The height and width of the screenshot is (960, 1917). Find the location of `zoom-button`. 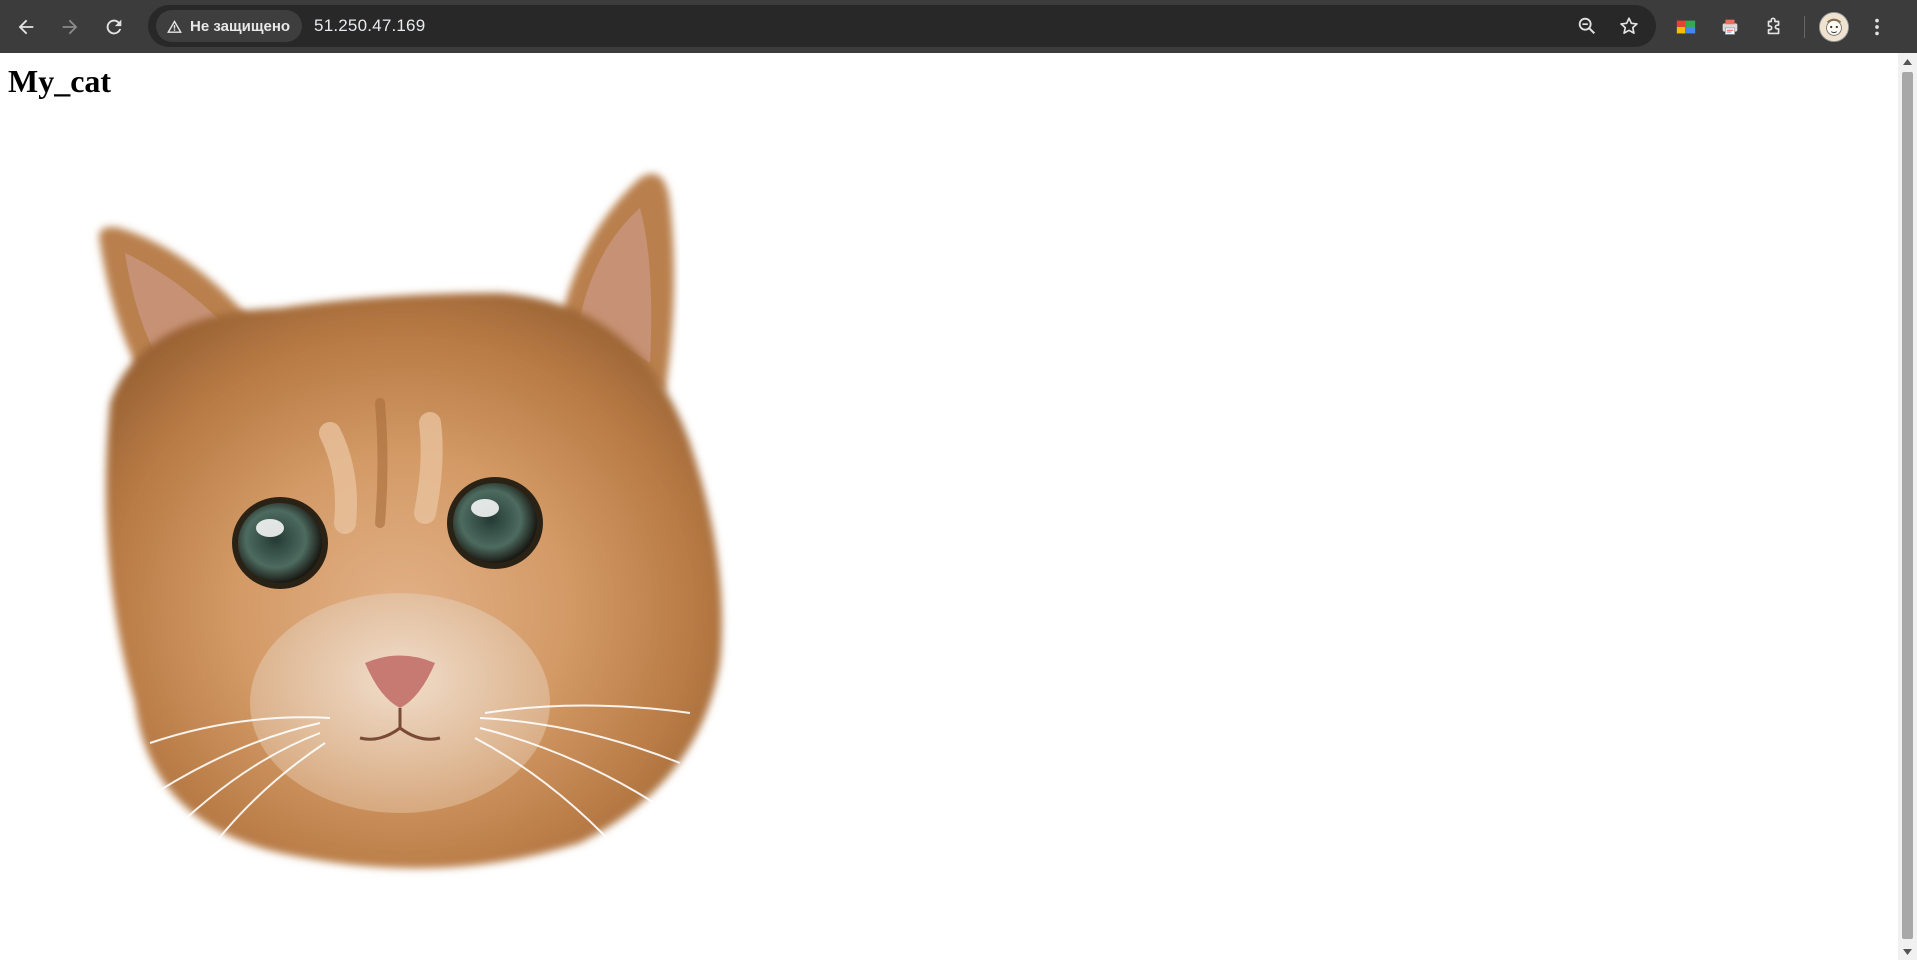

zoom-button is located at coordinates (1587, 26).